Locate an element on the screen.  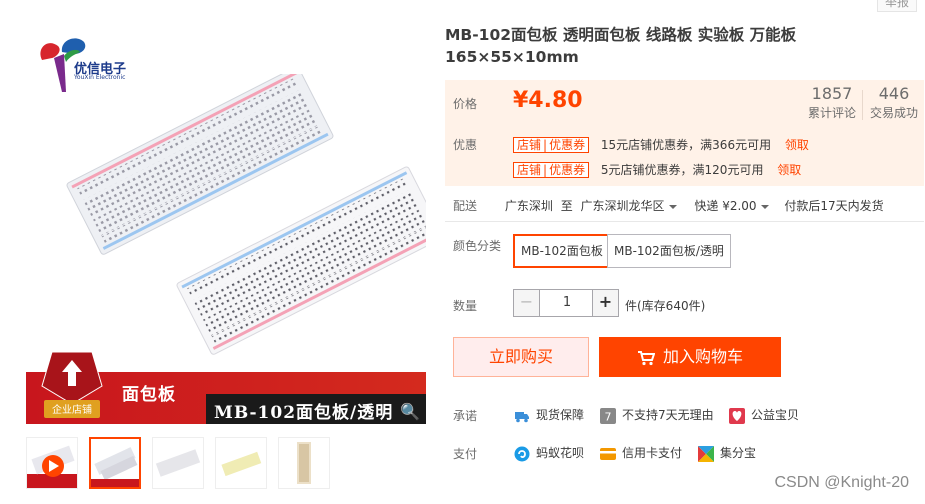
thumbnail-strip is located at coordinates (186, 465).